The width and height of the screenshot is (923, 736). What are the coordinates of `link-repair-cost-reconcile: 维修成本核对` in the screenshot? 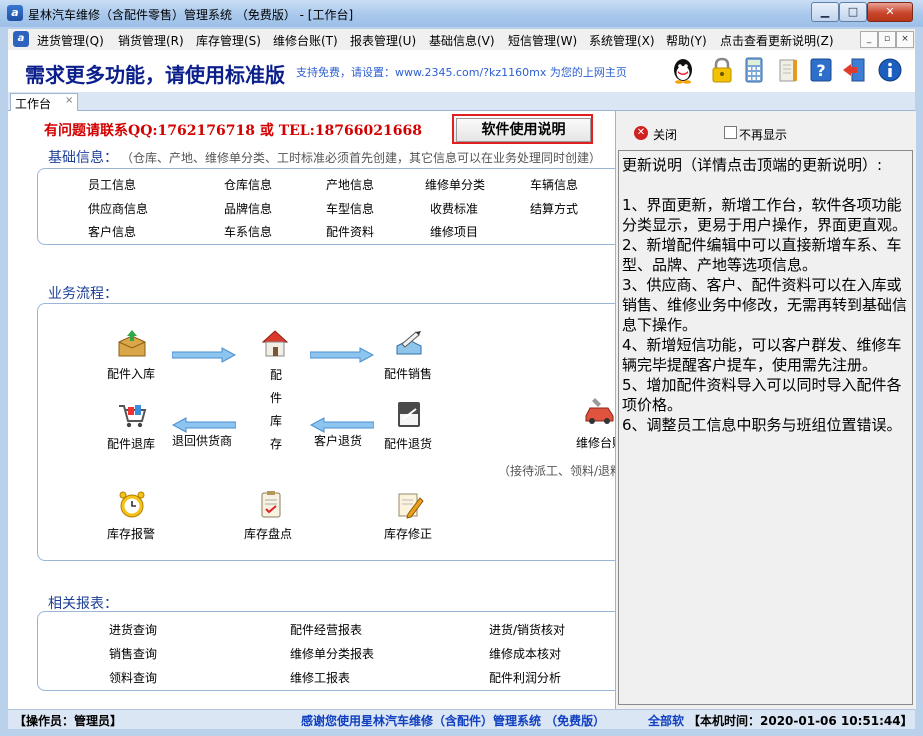 It's located at (525, 653).